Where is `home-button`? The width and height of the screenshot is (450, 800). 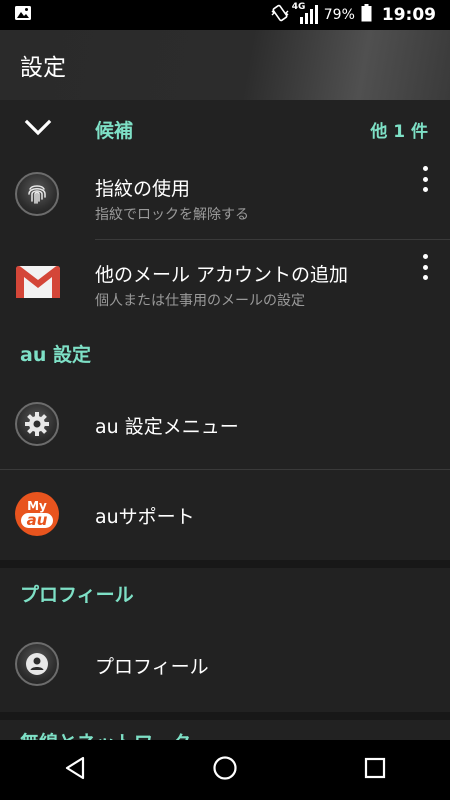 home-button is located at coordinates (225, 770).